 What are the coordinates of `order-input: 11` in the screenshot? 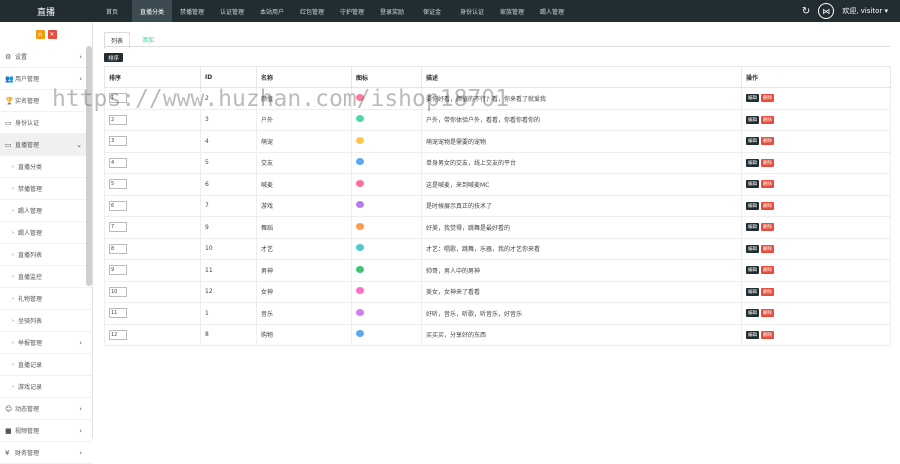 It's located at (118, 313).